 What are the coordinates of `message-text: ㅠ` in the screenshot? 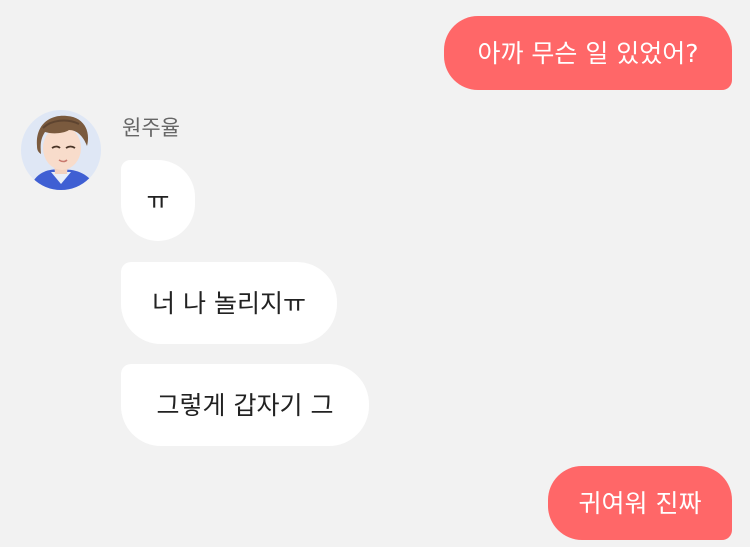 It's located at (158, 200).